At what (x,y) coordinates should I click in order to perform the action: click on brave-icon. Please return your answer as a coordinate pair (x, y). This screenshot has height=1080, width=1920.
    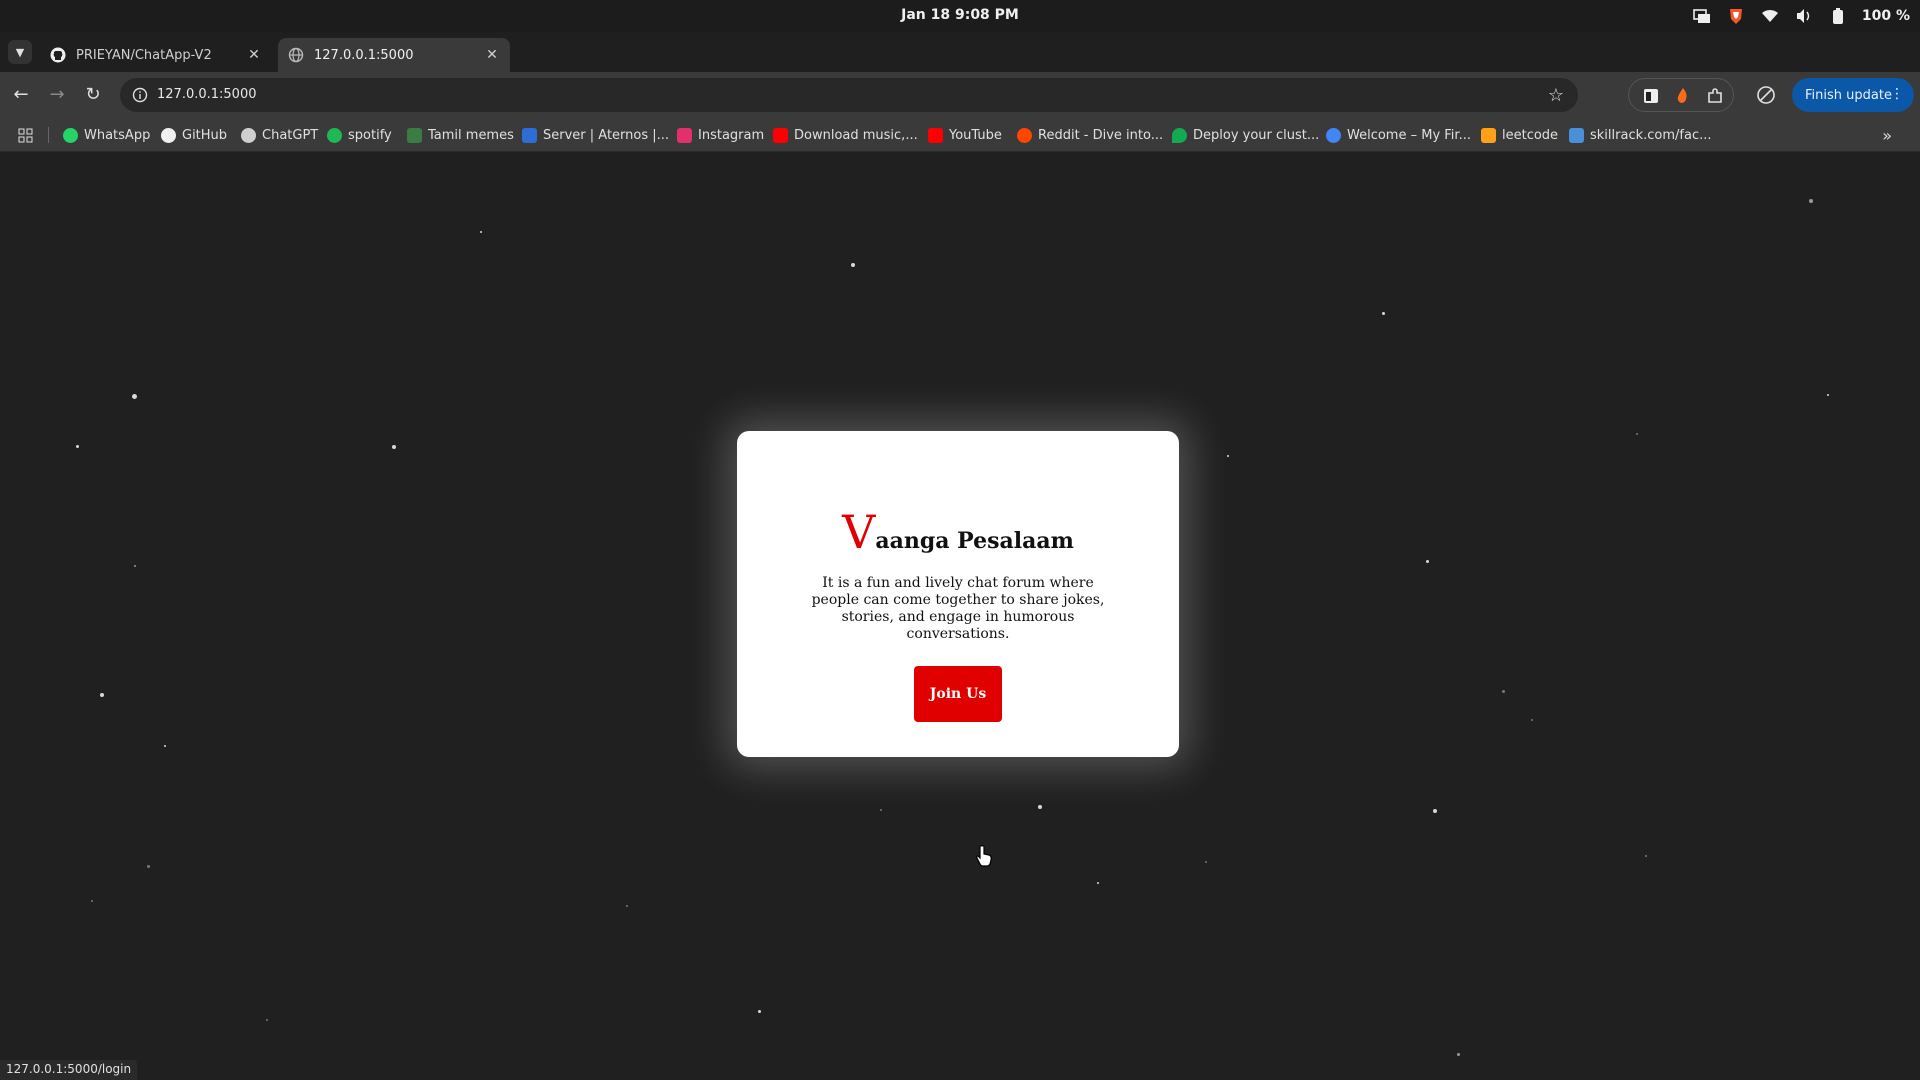
    Looking at the image, I should click on (1736, 16).